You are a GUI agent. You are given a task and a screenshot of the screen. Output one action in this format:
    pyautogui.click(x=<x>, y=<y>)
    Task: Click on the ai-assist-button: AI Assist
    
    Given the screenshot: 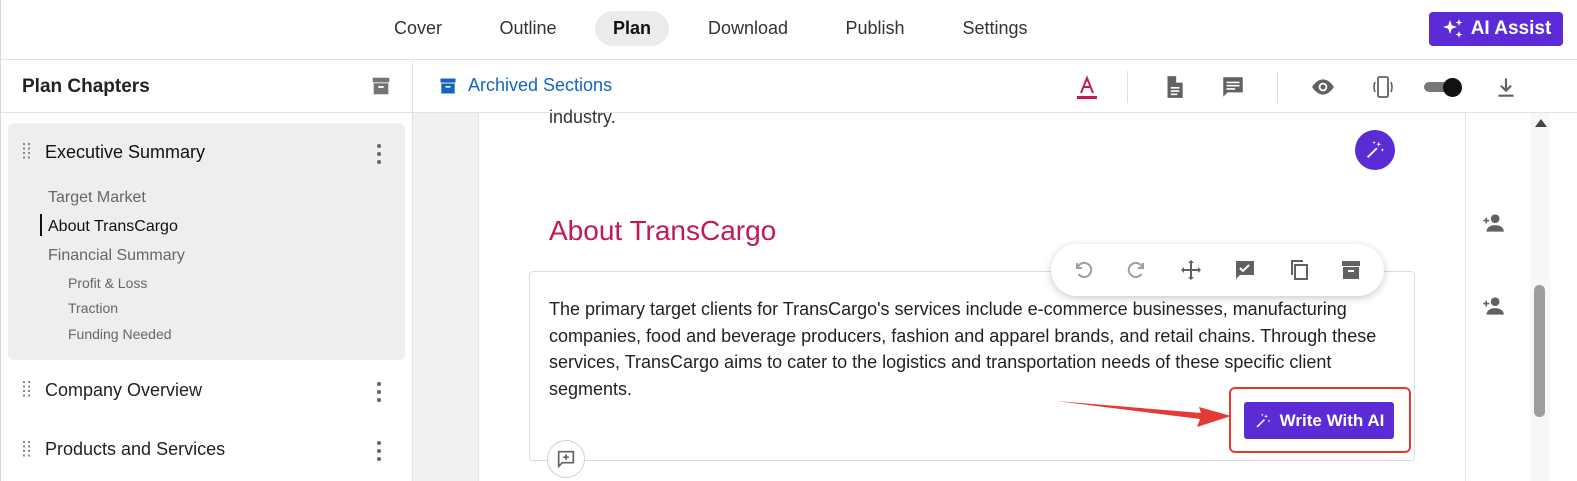 What is the action you would take?
    pyautogui.click(x=1496, y=29)
    